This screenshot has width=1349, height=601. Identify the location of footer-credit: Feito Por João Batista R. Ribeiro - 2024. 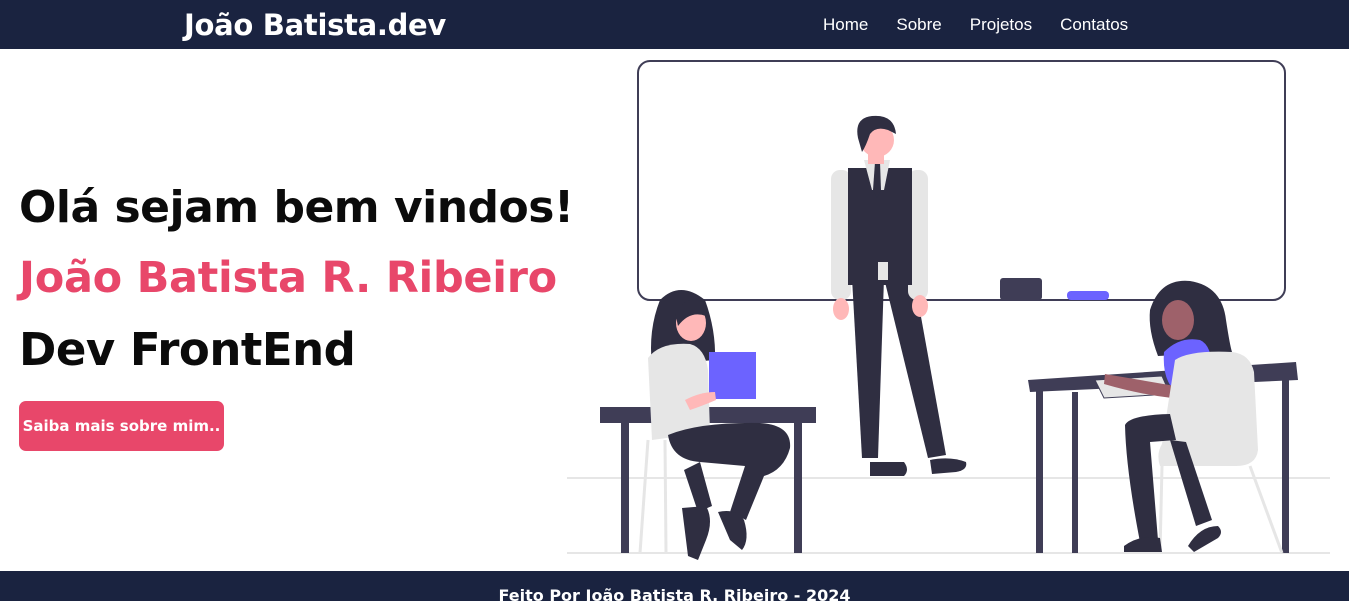
(674, 593).